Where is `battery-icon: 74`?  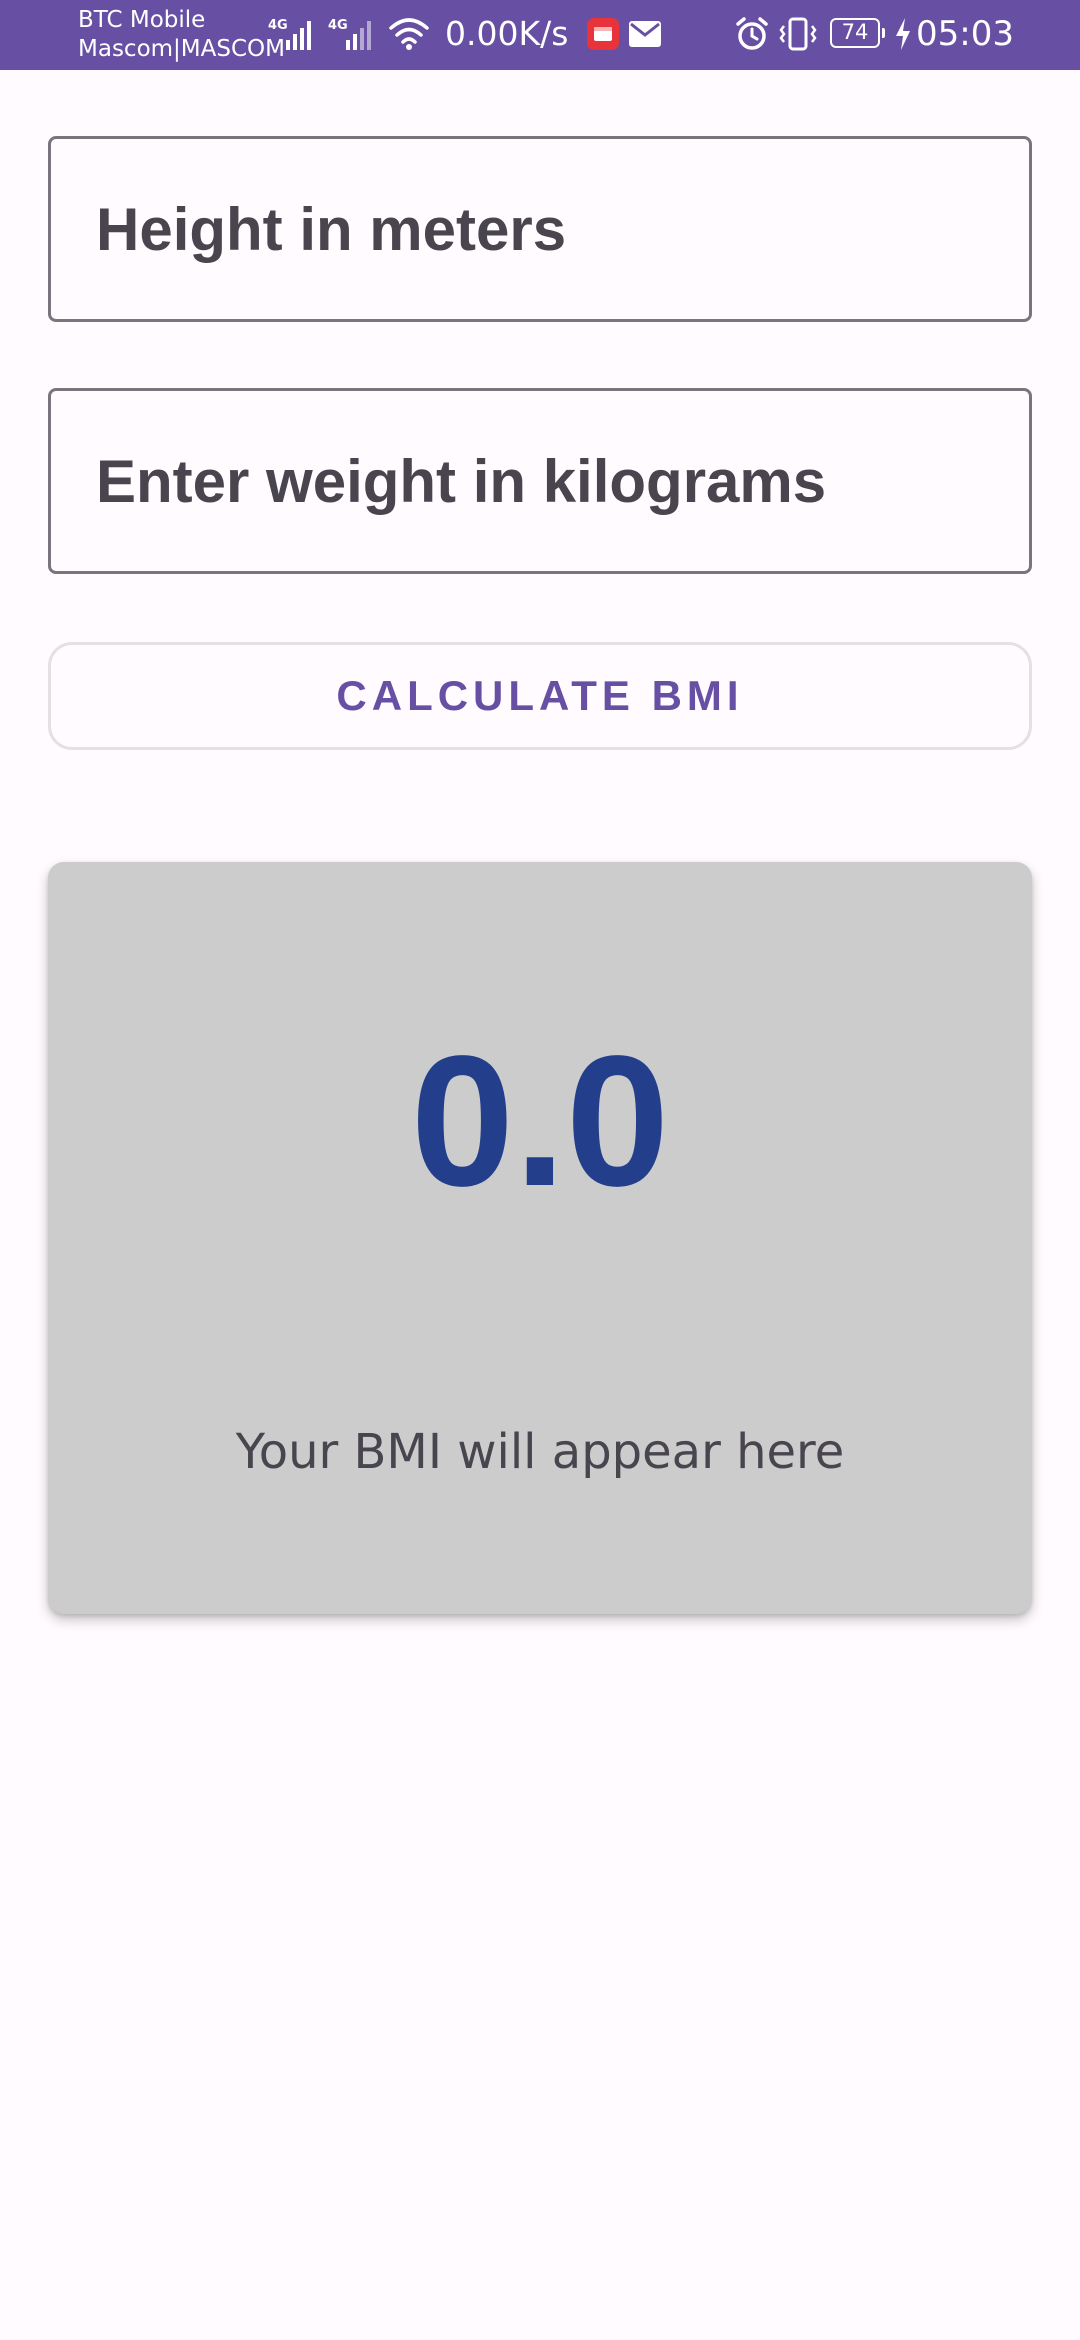 battery-icon: 74 is located at coordinates (857, 33).